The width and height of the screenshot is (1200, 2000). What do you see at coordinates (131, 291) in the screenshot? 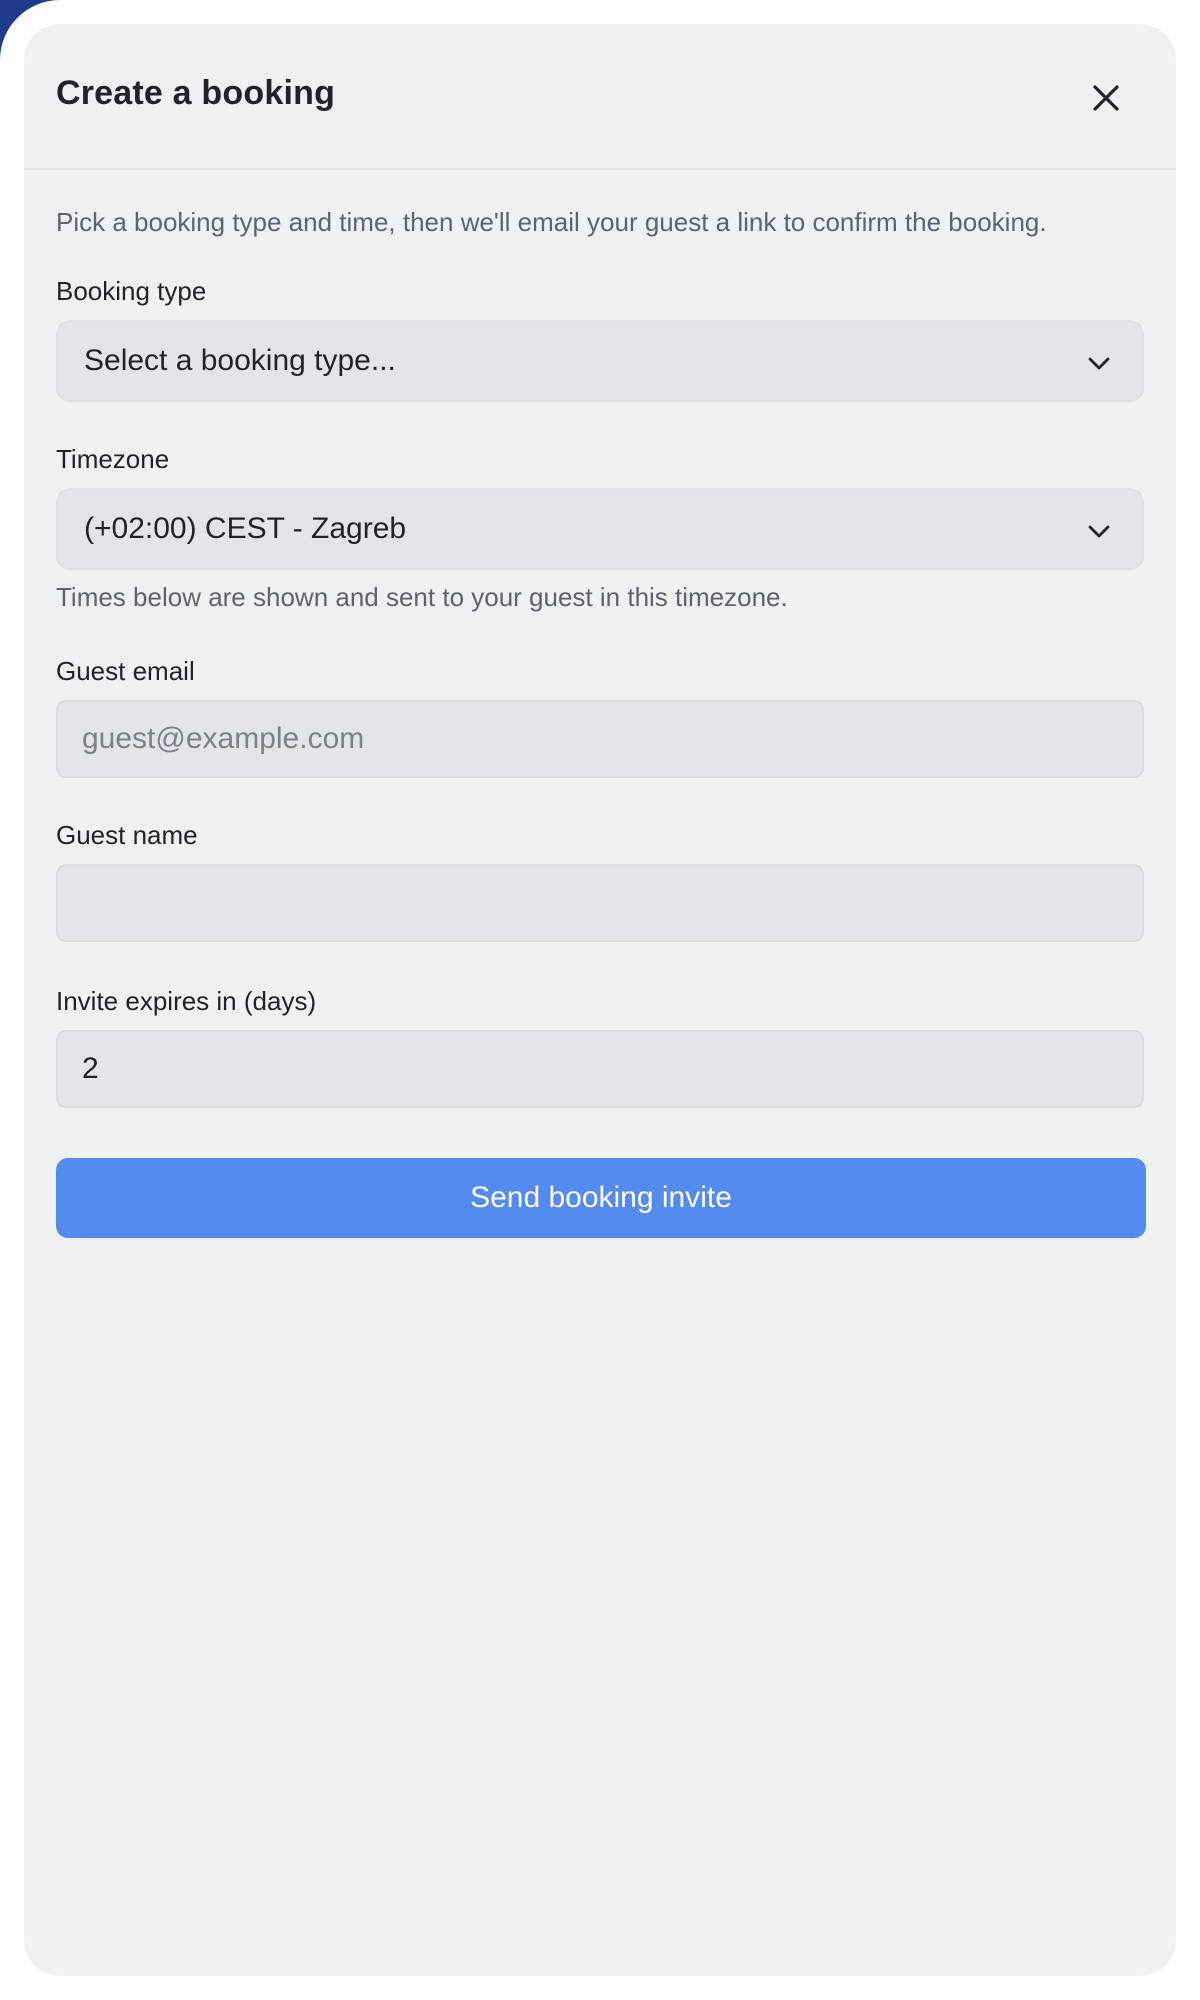
I see `booking-type-label: Booking type` at bounding box center [131, 291].